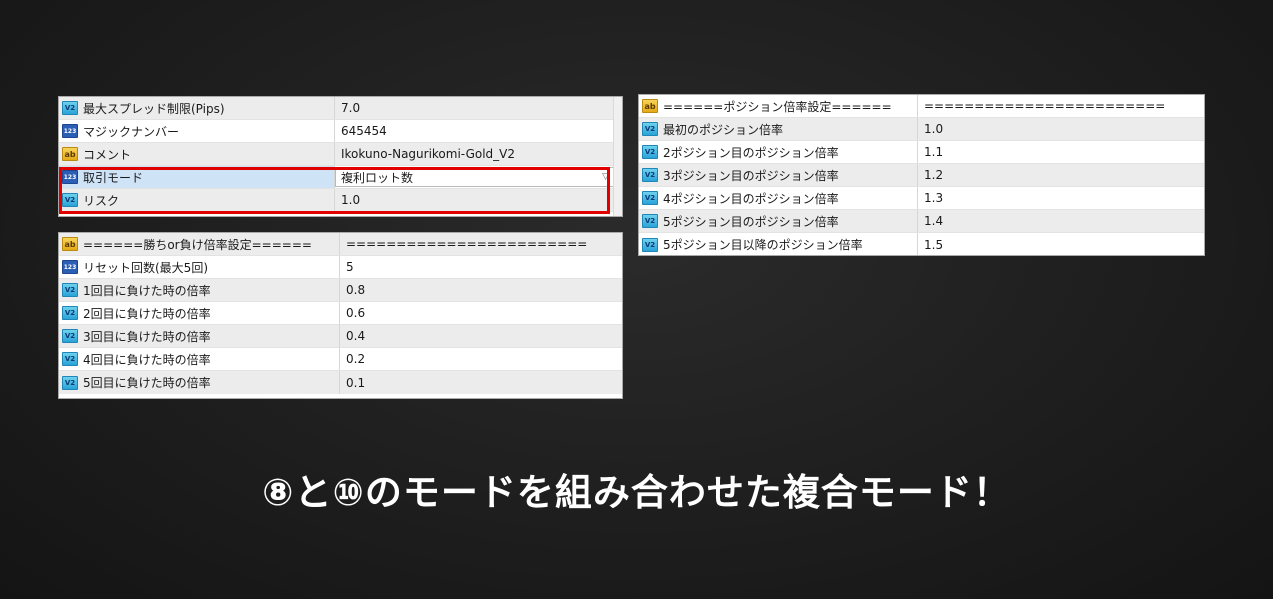 The width and height of the screenshot is (1273, 599). I want to click on param-name: 2ポジション目のポジション倍率, so click(751, 152).